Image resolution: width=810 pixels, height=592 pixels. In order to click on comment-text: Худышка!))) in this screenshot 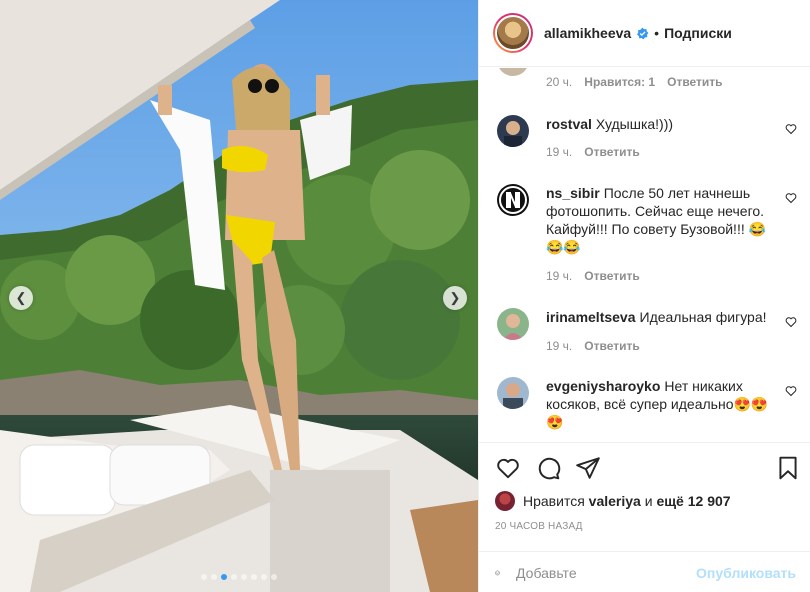, I will do `click(634, 124)`.